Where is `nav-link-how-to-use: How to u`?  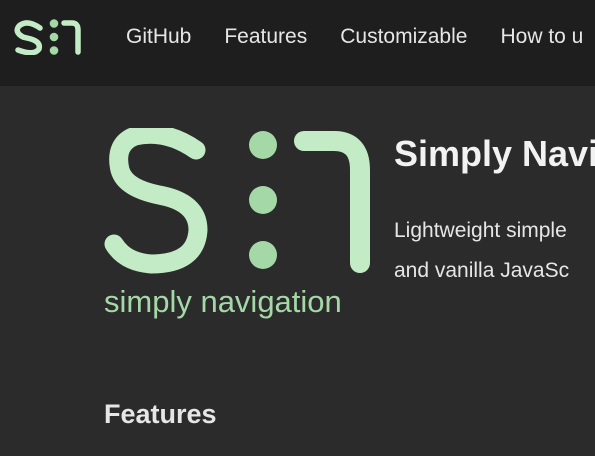
nav-link-how-to-use: How to u is located at coordinates (541, 37).